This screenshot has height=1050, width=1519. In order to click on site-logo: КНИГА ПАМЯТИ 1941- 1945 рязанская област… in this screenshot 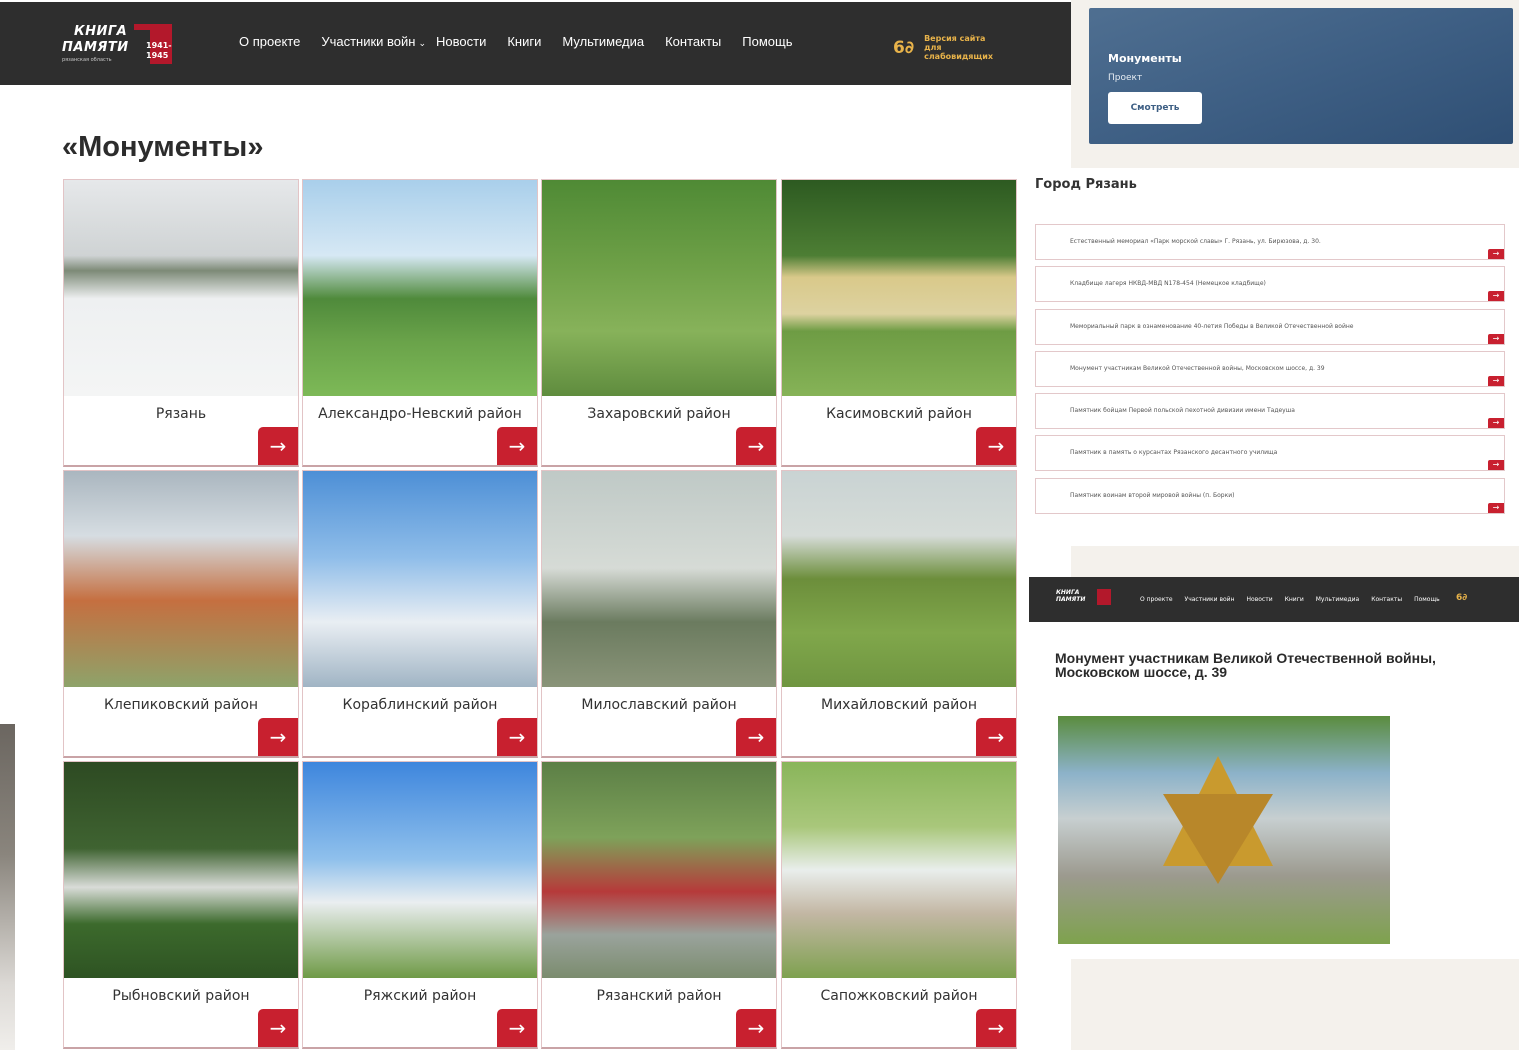, I will do `click(117, 44)`.